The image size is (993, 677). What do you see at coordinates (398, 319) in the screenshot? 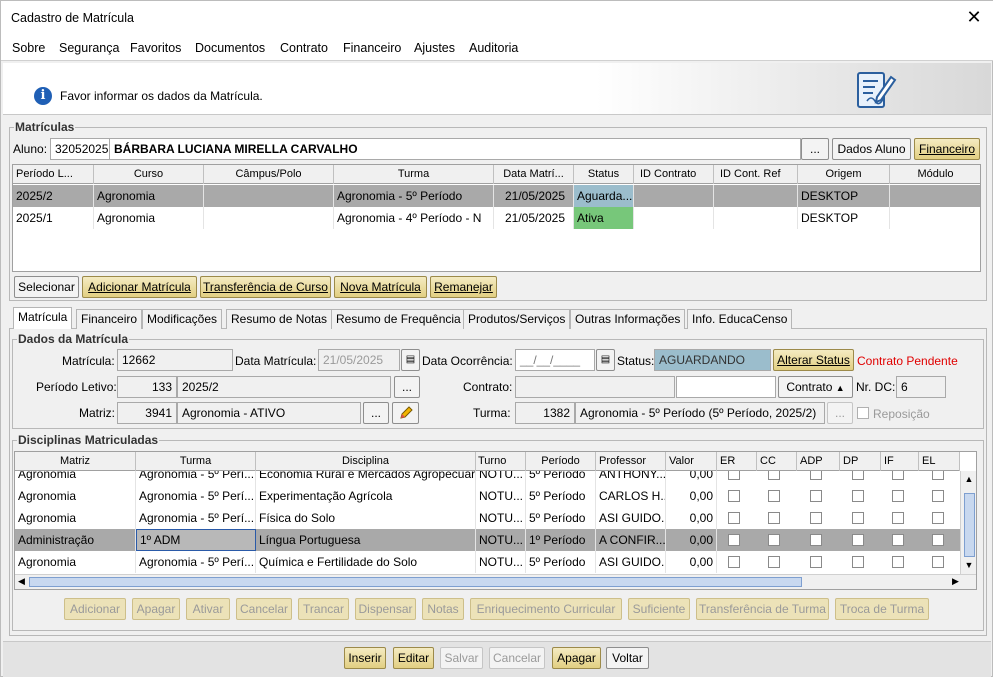
I see `tab-resumo-frequencia: Resumo de Frequência` at bounding box center [398, 319].